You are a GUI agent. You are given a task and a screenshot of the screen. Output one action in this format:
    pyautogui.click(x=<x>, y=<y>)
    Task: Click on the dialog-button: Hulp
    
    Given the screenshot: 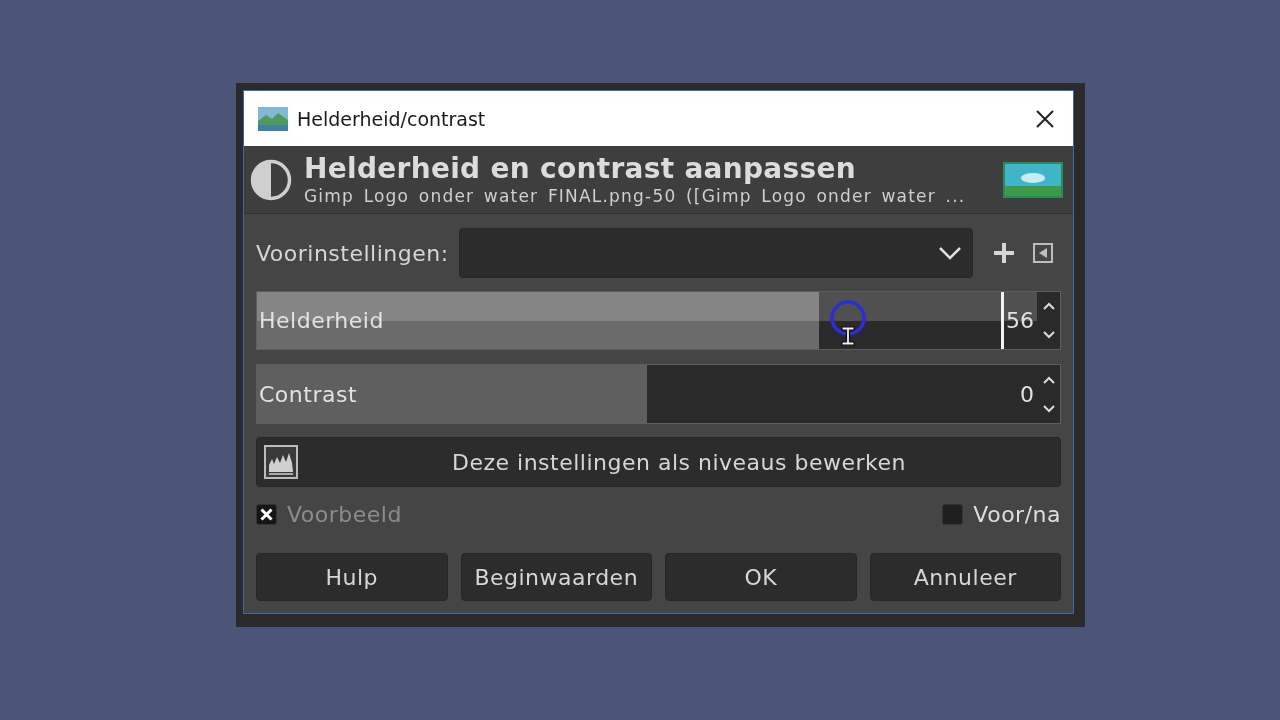 What is the action you would take?
    pyautogui.click(x=352, y=577)
    